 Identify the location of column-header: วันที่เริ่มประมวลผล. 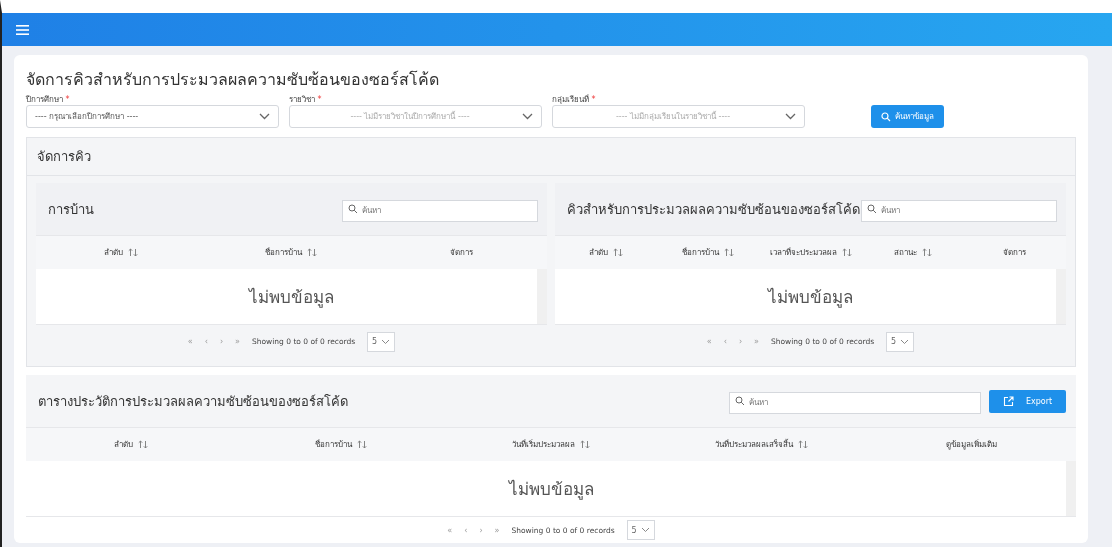
(543, 444).